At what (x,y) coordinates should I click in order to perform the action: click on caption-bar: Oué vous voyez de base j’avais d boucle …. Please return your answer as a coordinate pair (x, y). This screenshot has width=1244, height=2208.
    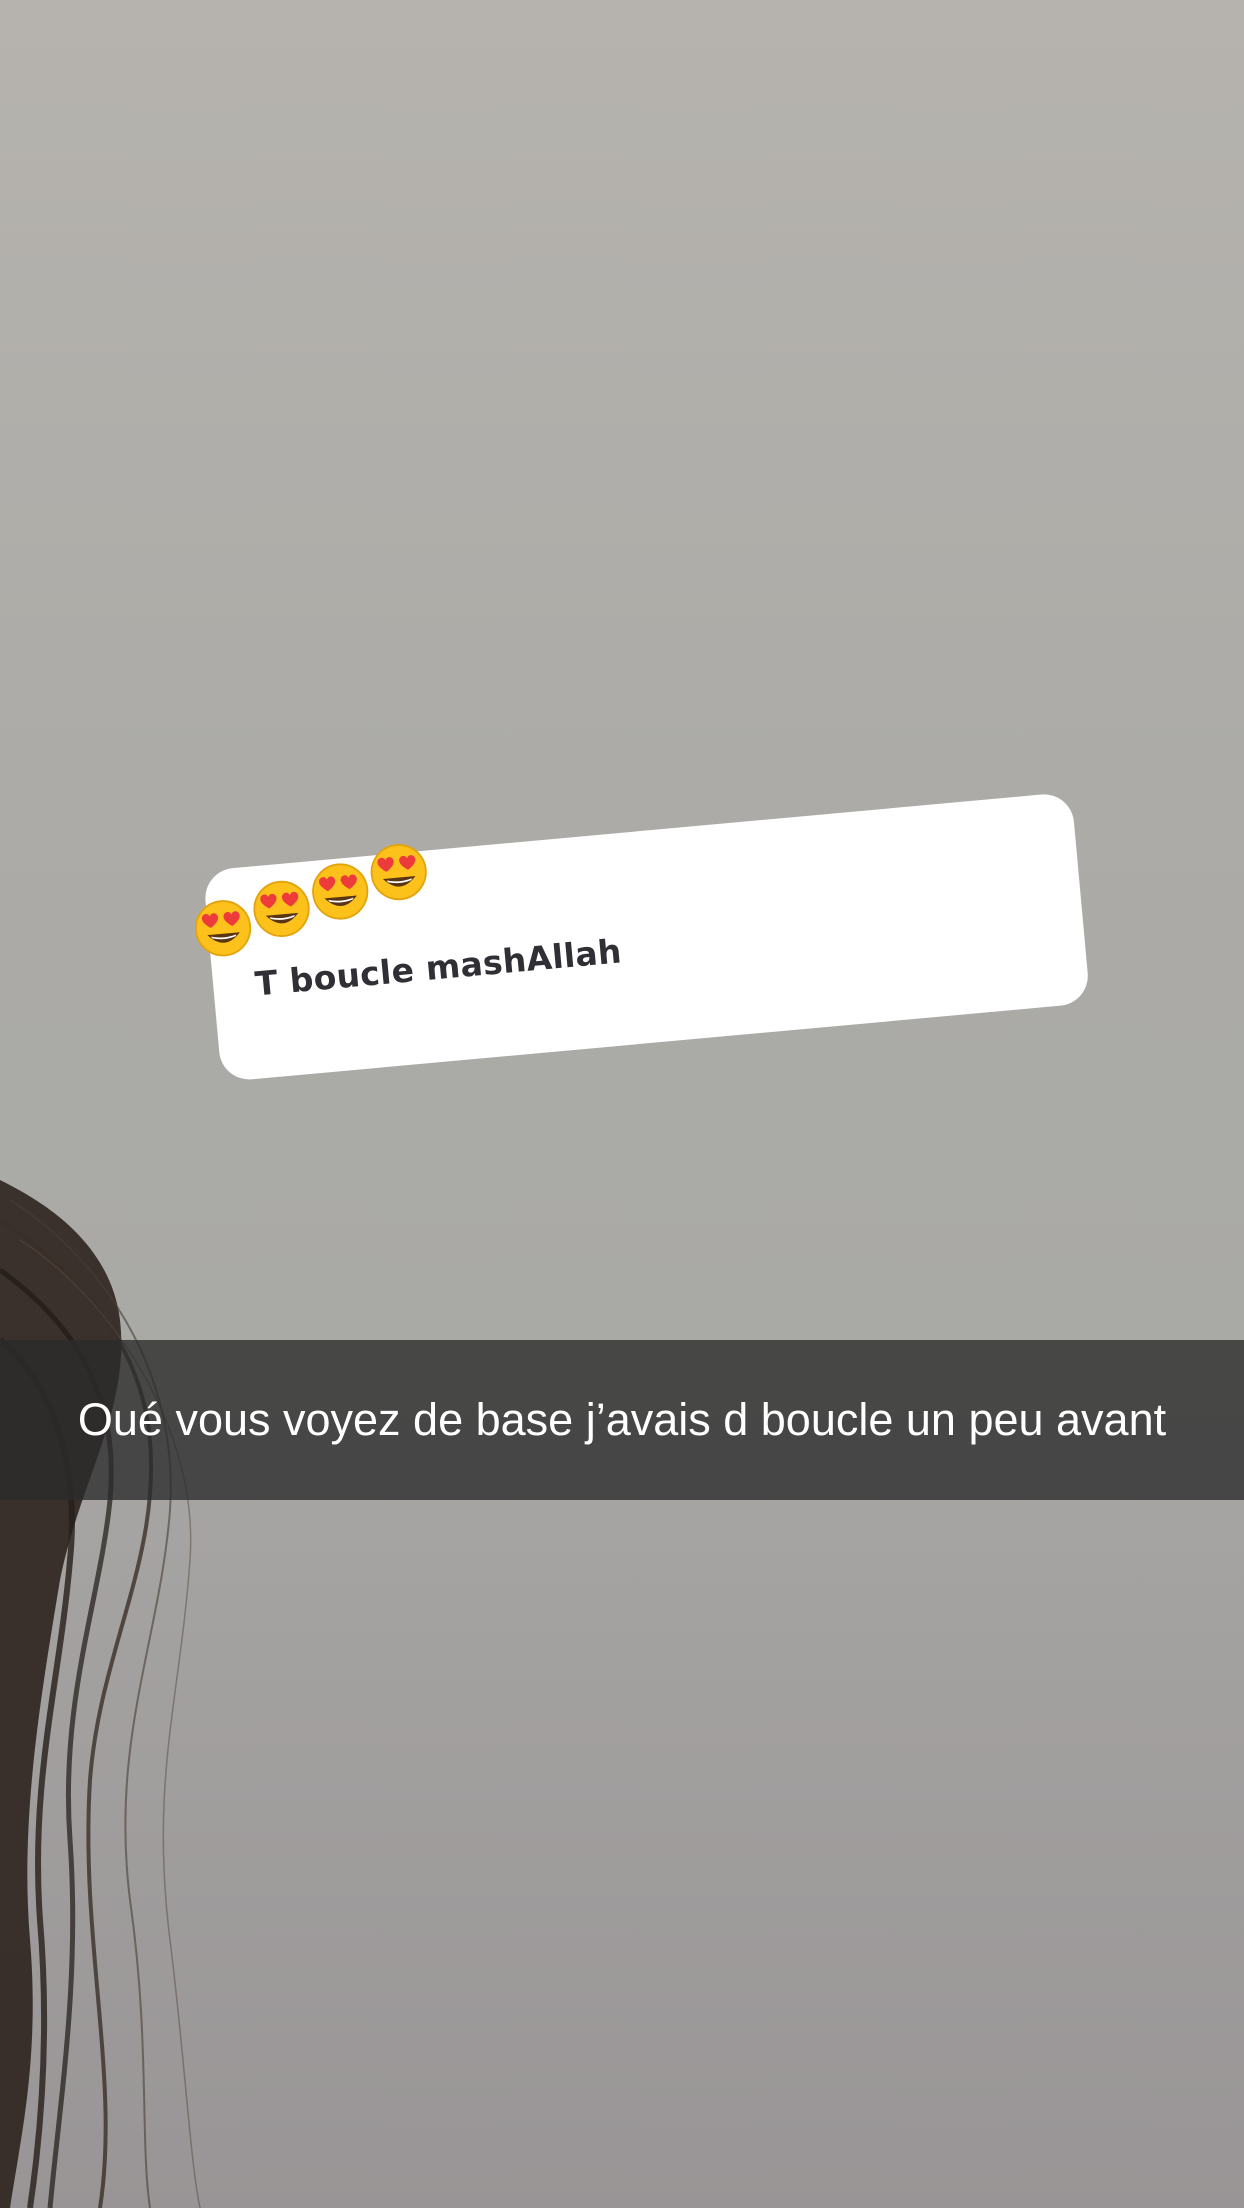
    Looking at the image, I should click on (622, 1420).